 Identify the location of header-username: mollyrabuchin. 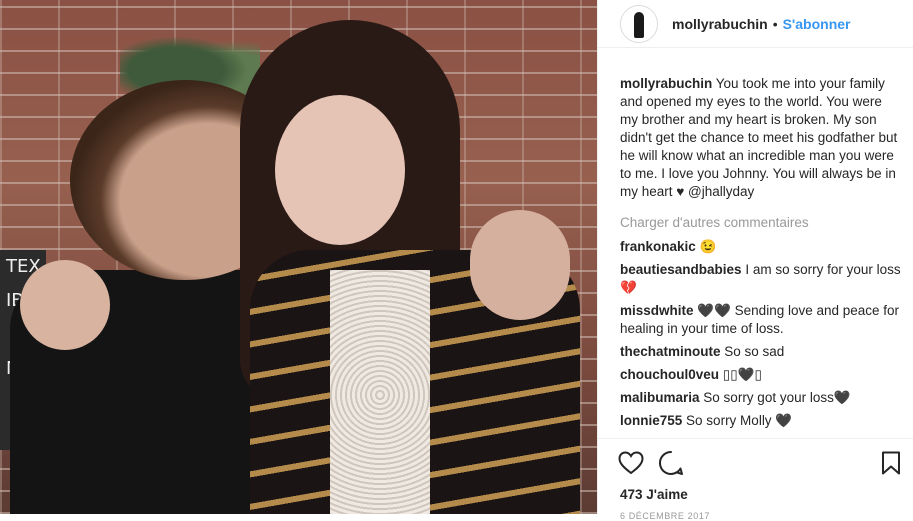
(720, 24).